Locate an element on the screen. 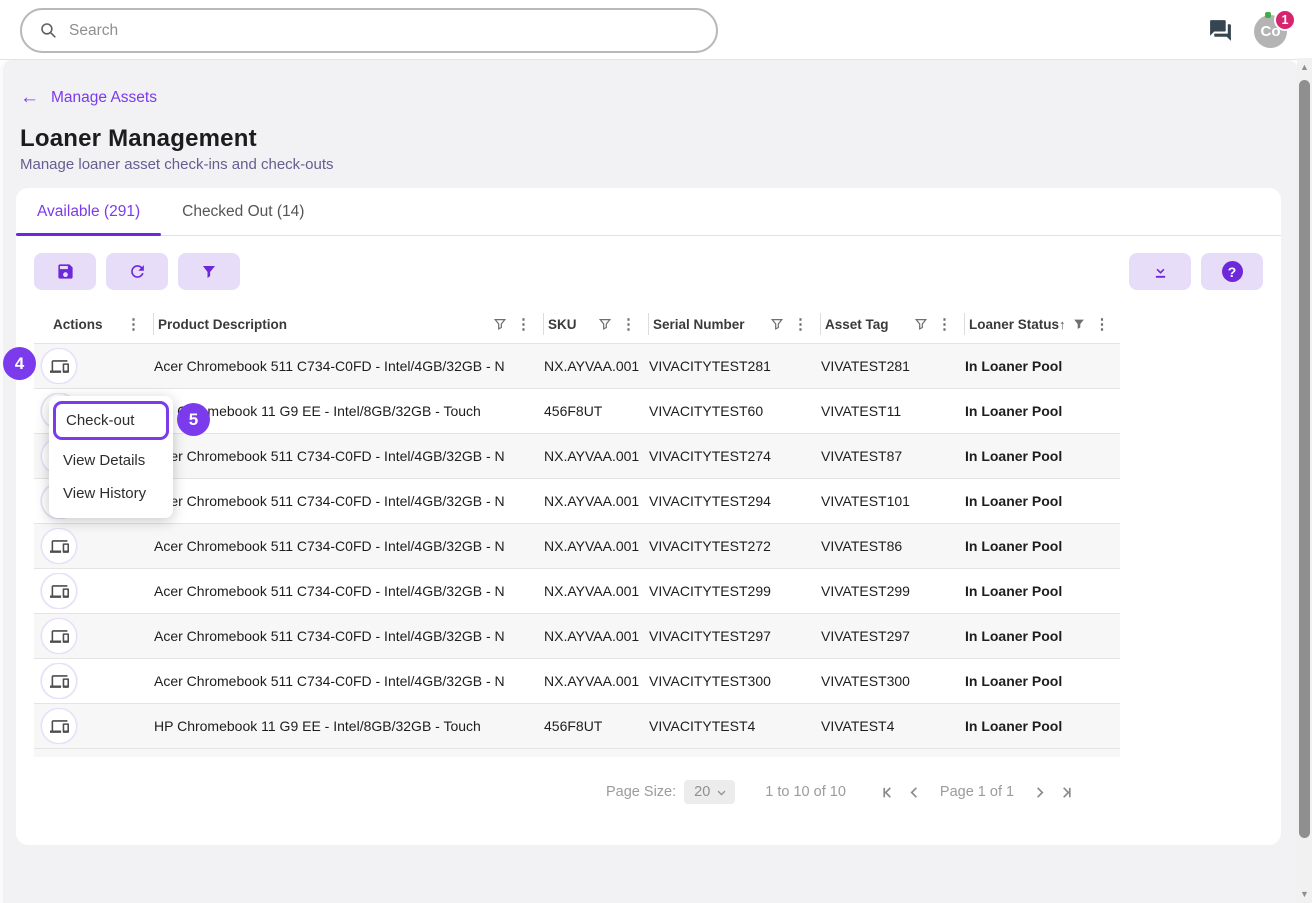 The image size is (1312, 903). column-header-sku: SKU ⋮ is located at coordinates (596, 324).